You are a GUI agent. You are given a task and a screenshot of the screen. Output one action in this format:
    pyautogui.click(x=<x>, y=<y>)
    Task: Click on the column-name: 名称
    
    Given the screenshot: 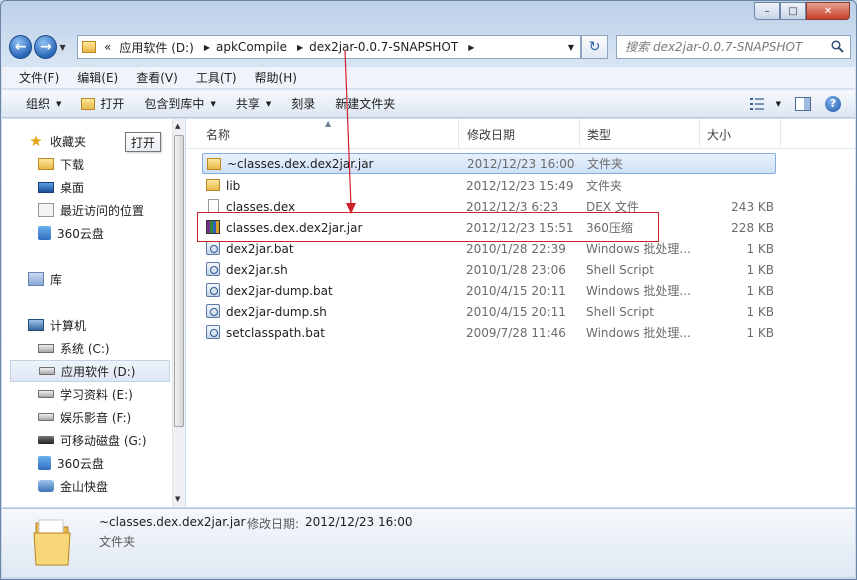 What is the action you would take?
    pyautogui.click(x=218, y=134)
    